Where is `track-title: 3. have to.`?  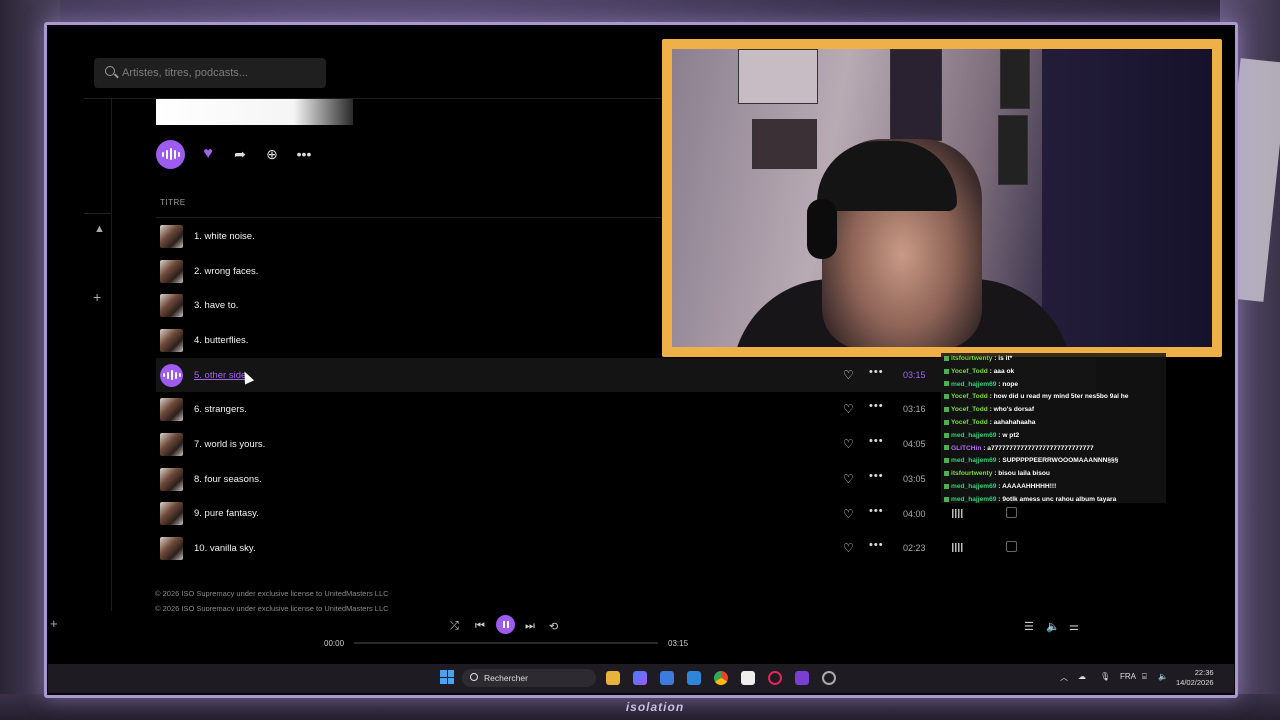
track-title: 3. have to. is located at coordinates (216, 305).